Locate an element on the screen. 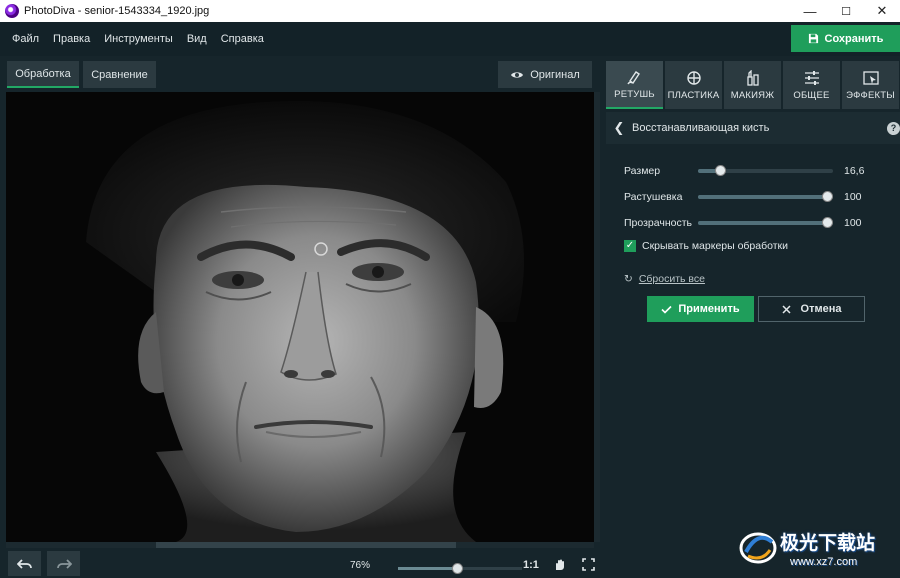 This screenshot has height=578, width=900. eye-icon is located at coordinates (517, 74).